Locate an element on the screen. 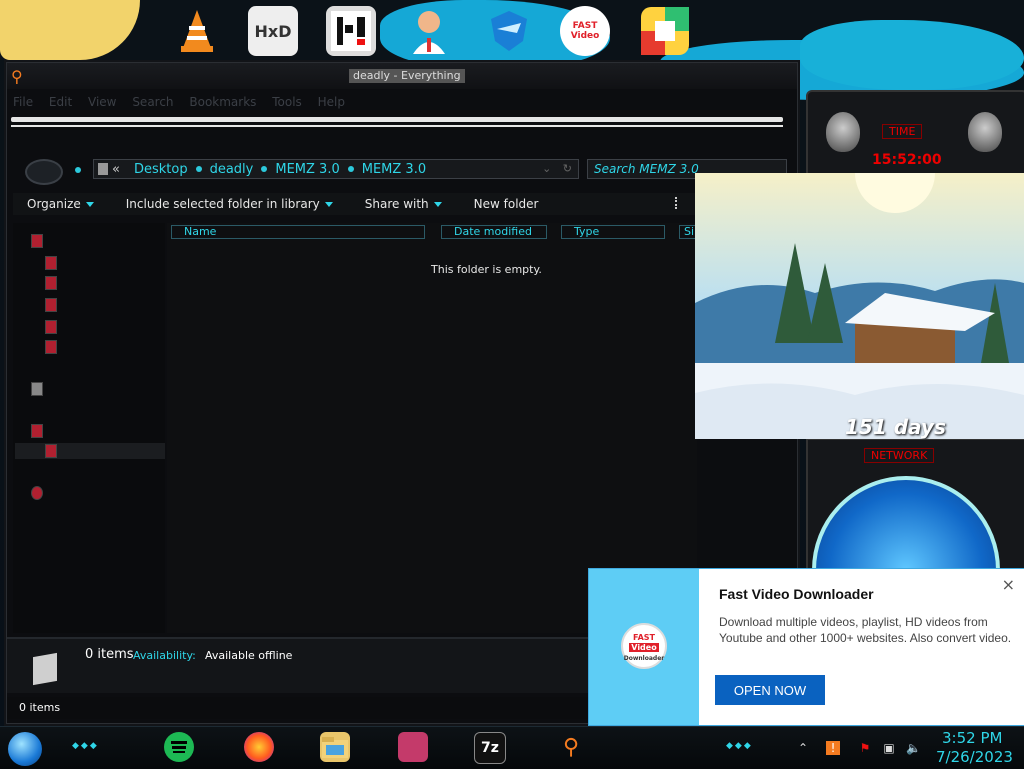 The height and width of the screenshot is (769, 1024). hxd-icon: HxD is located at coordinates (273, 31).